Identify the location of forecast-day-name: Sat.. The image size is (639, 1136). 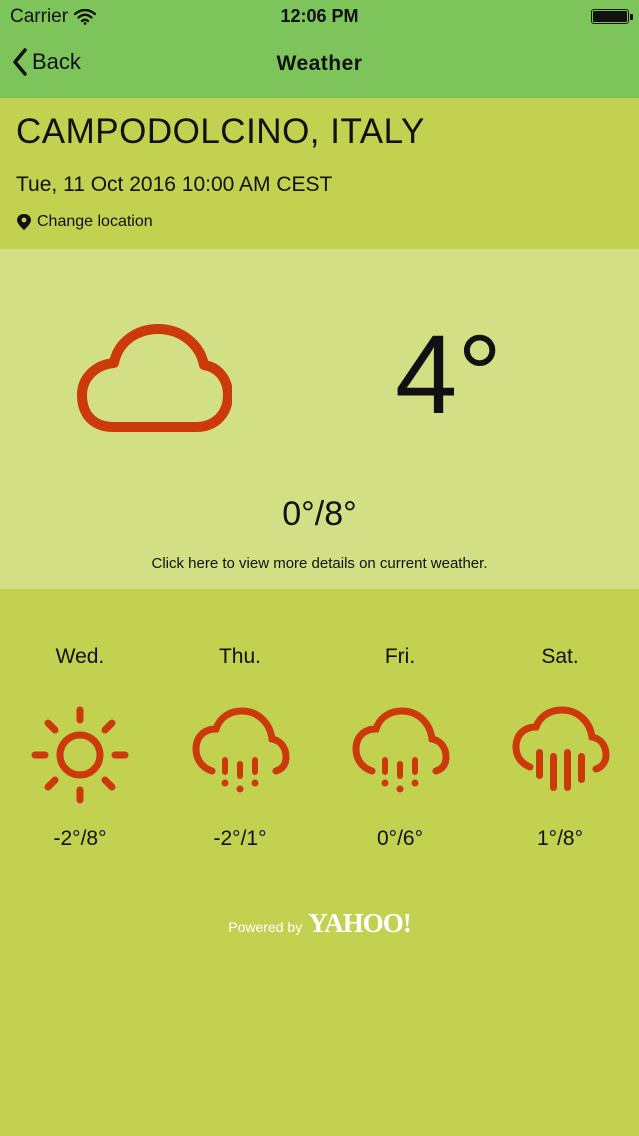
(560, 656).